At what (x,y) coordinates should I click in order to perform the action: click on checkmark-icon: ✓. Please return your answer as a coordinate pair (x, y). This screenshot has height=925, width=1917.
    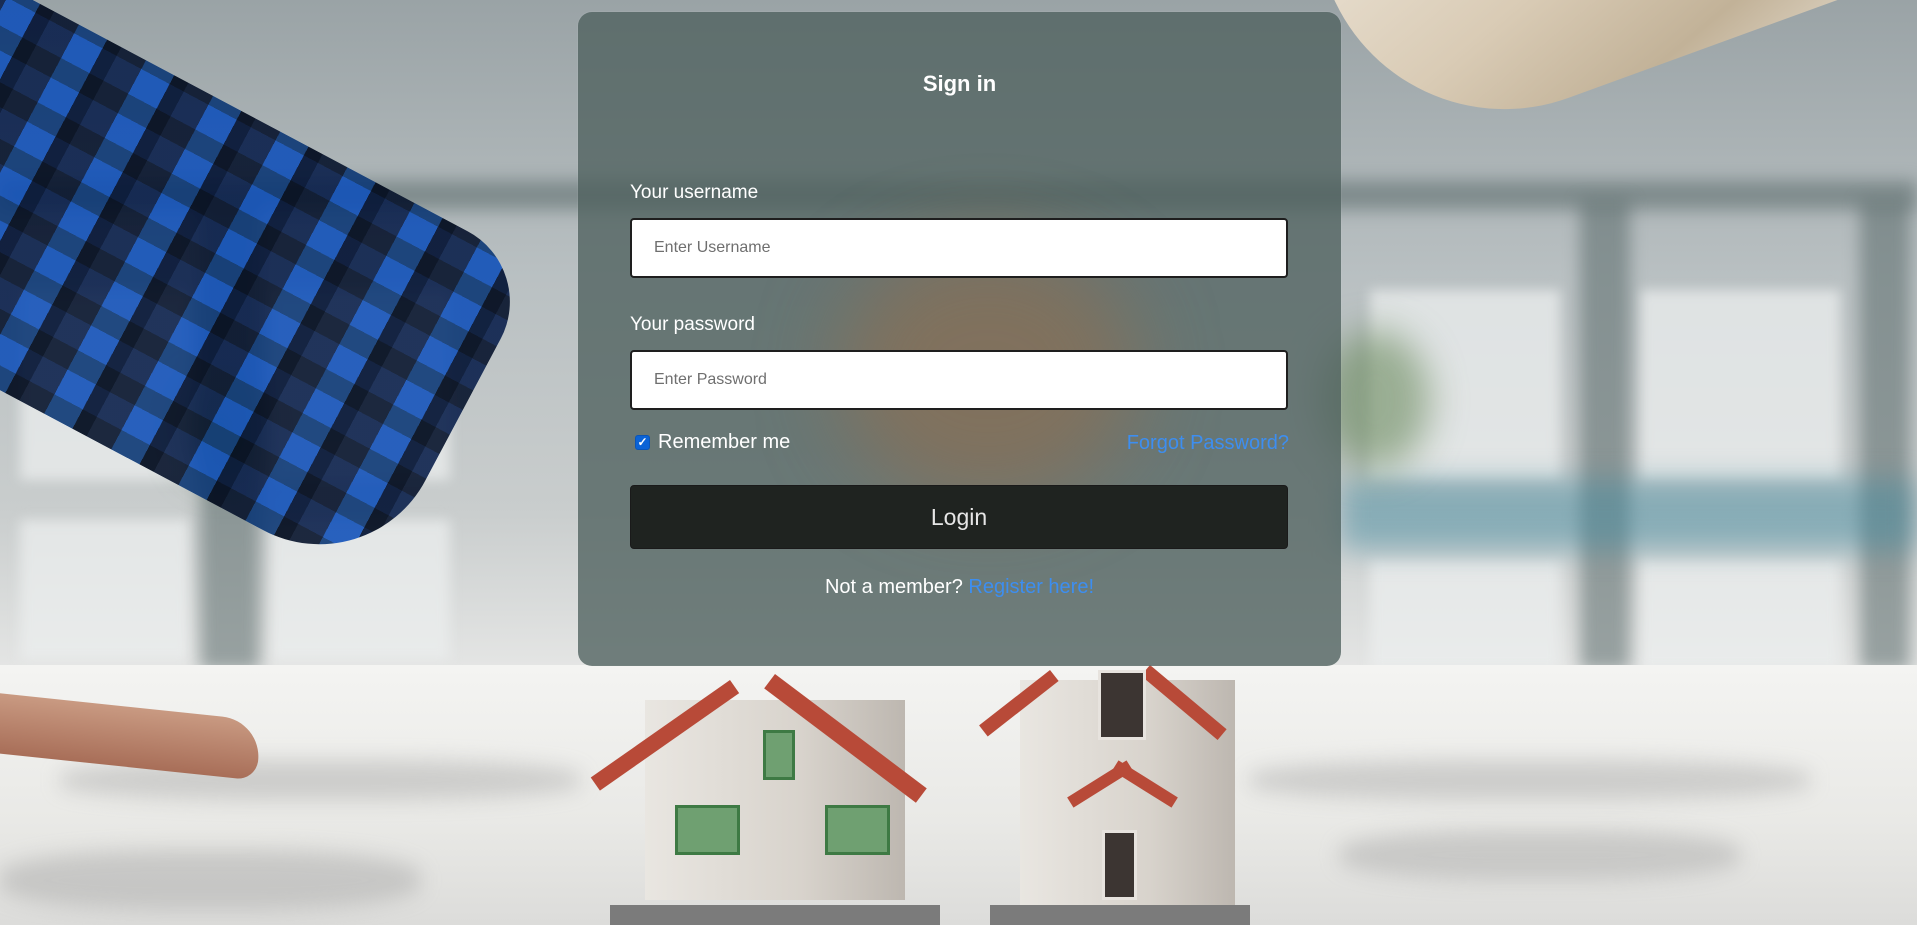
    Looking at the image, I should click on (642, 442).